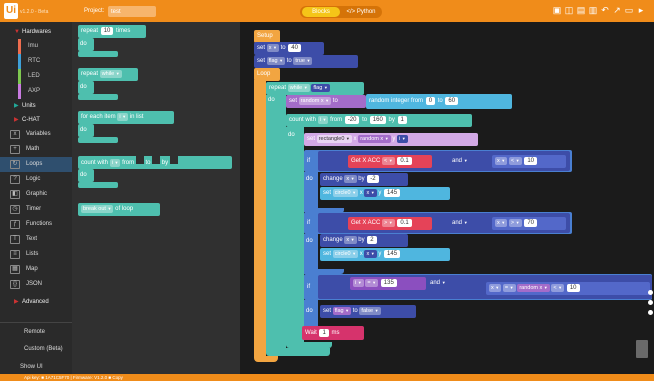  Describe the element at coordinates (36, 91) in the screenshot. I see `category-axp: AXP` at that location.